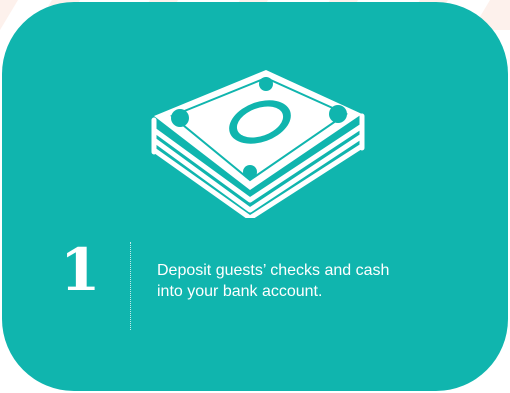  I want to click on step-description-line-2: into your bank account., so click(240, 291).